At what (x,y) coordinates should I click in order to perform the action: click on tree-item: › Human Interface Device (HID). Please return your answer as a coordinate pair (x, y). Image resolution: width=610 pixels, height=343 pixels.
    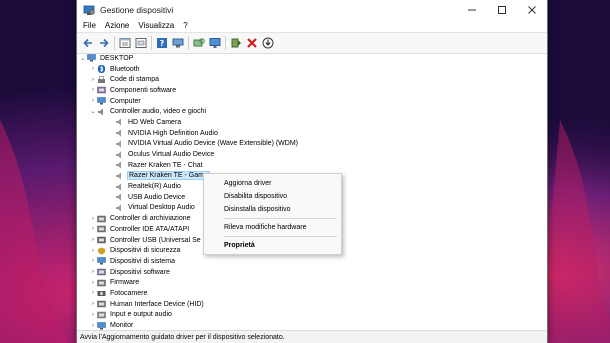
    Looking at the image, I should click on (312, 304).